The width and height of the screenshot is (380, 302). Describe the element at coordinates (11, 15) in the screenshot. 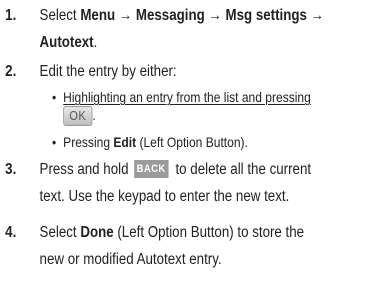

I see `step-number: 1.` at that location.